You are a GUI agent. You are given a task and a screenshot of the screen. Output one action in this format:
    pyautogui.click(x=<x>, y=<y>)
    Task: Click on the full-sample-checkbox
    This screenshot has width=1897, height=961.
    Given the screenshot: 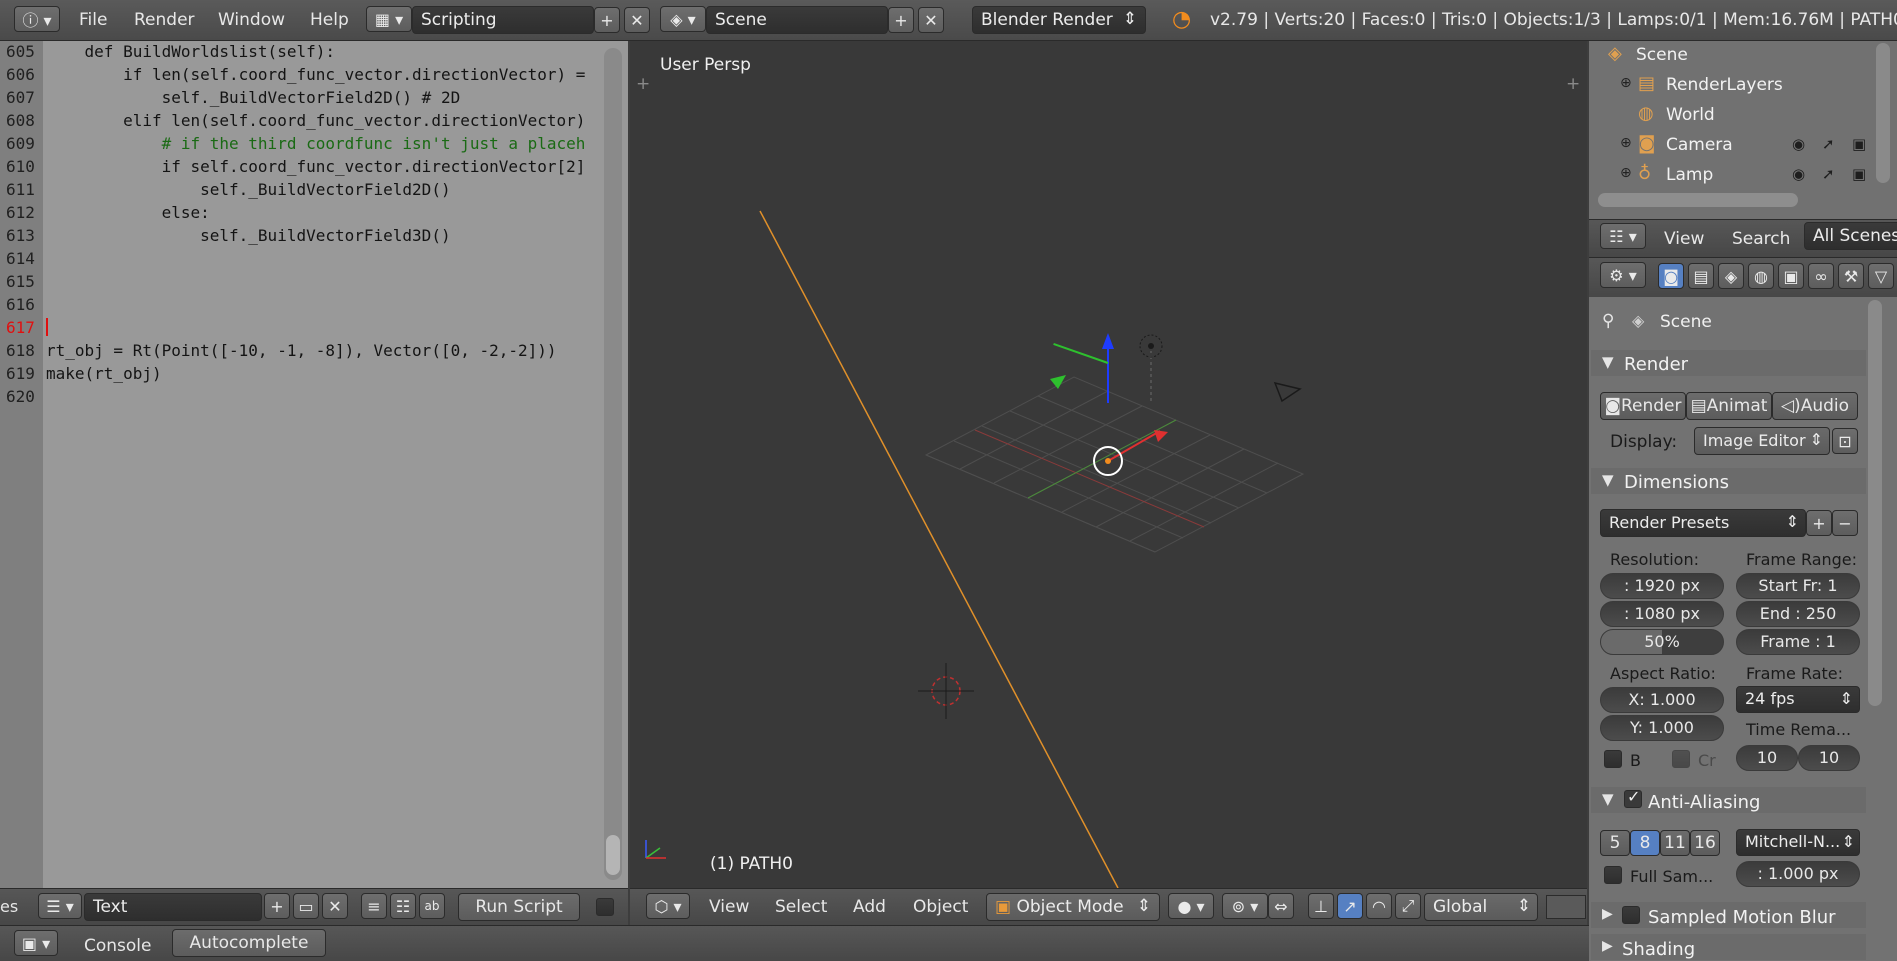 What is the action you would take?
    pyautogui.click(x=1613, y=875)
    